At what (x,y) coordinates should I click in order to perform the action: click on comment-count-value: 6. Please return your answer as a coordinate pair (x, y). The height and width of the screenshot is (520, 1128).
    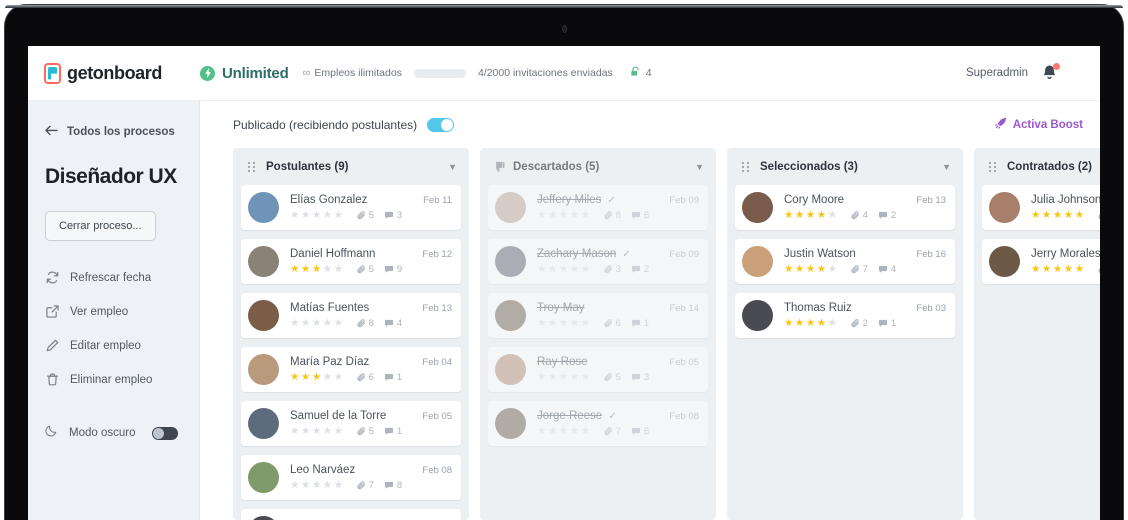
    Looking at the image, I should click on (646, 431).